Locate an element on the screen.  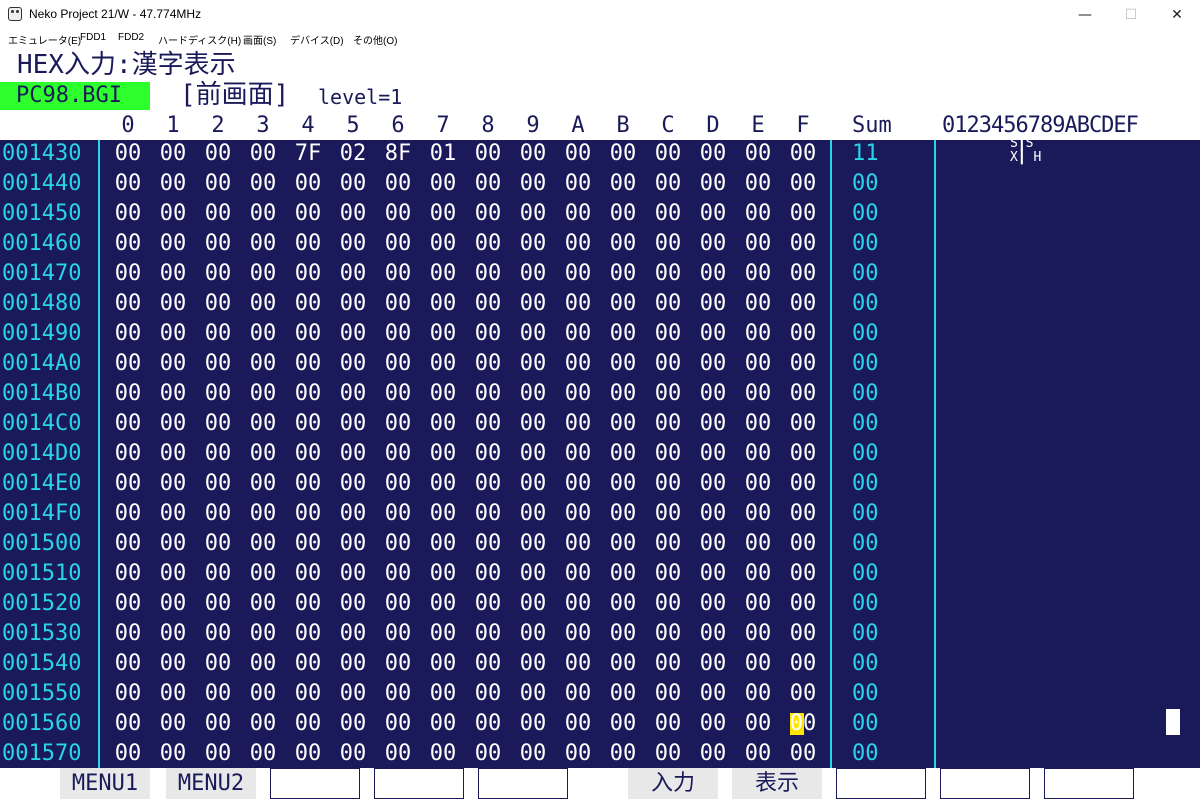
hex-byte-cell: 7F is located at coordinates (308, 154).